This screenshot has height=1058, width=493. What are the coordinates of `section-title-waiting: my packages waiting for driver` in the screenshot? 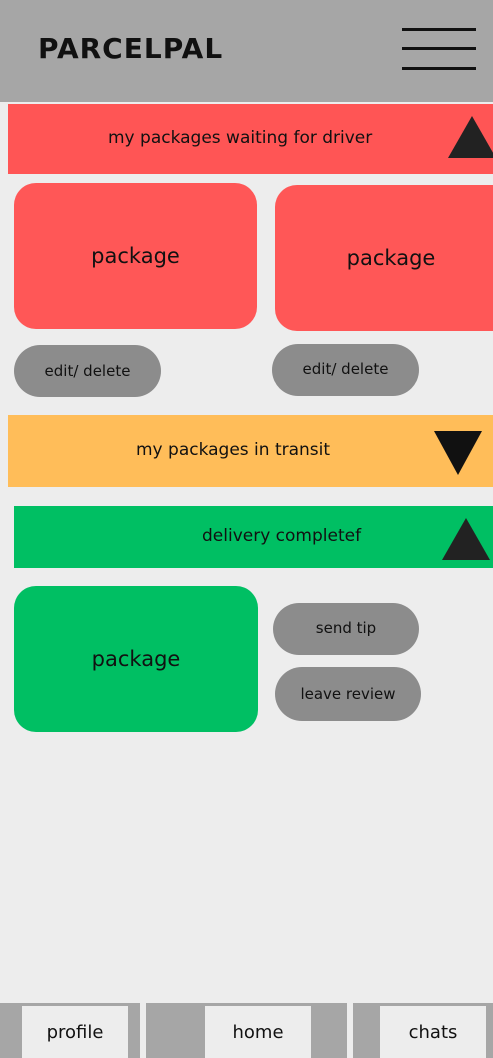 It's located at (240, 138).